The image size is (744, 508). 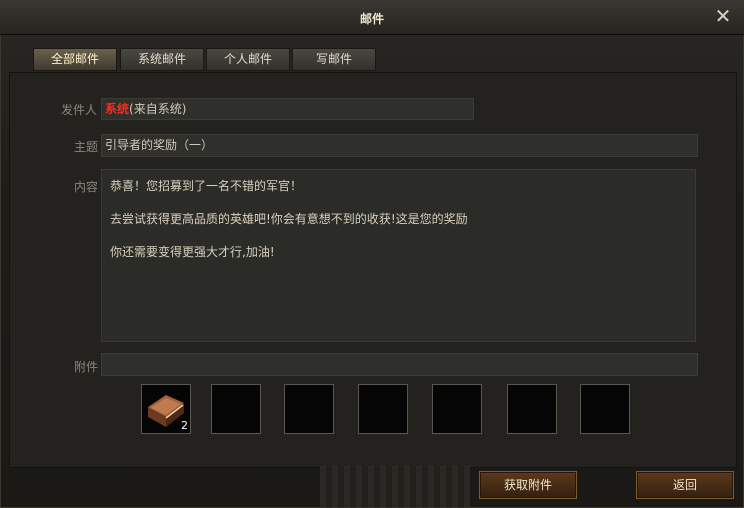 I want to click on tab-all-mail: 全部邮件, so click(x=75, y=59).